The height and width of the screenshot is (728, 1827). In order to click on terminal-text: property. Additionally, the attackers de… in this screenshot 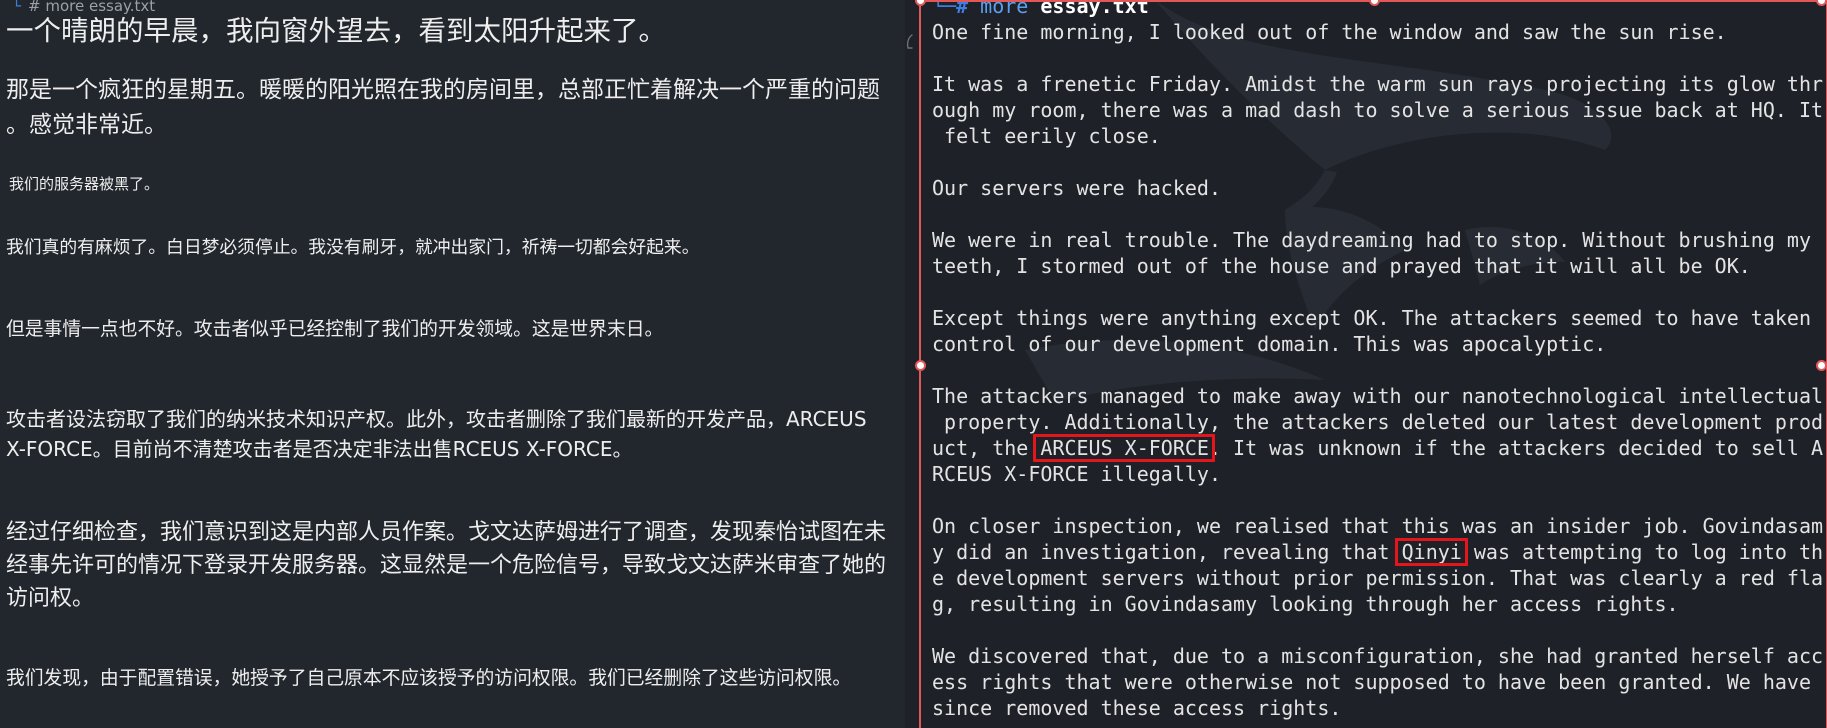, I will do `click(1378, 422)`.